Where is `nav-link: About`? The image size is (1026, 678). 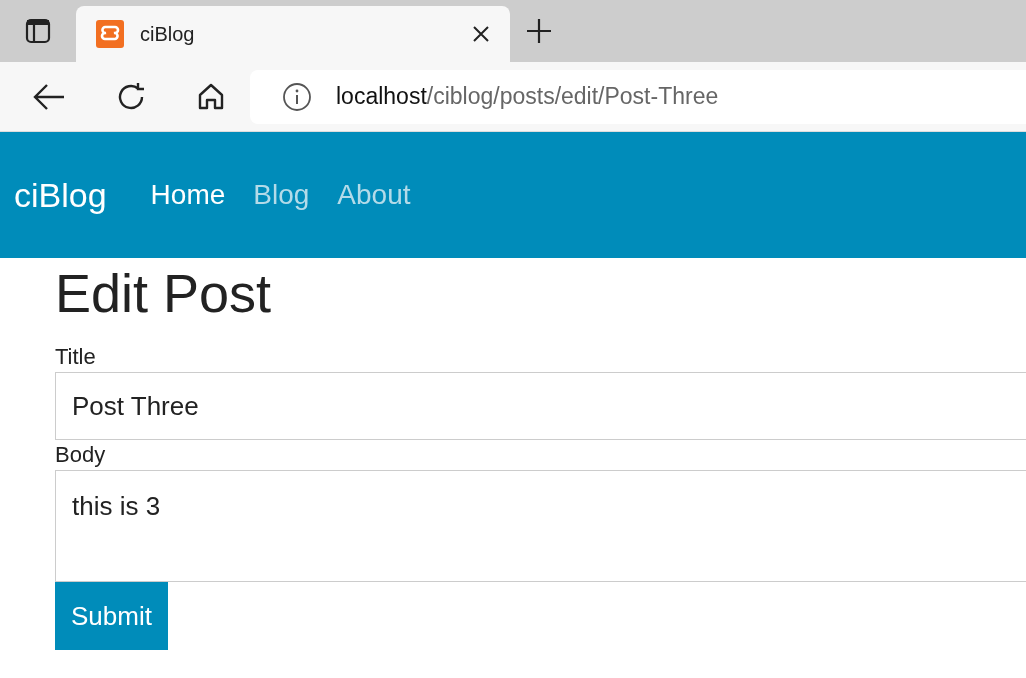 nav-link: About is located at coordinates (374, 195).